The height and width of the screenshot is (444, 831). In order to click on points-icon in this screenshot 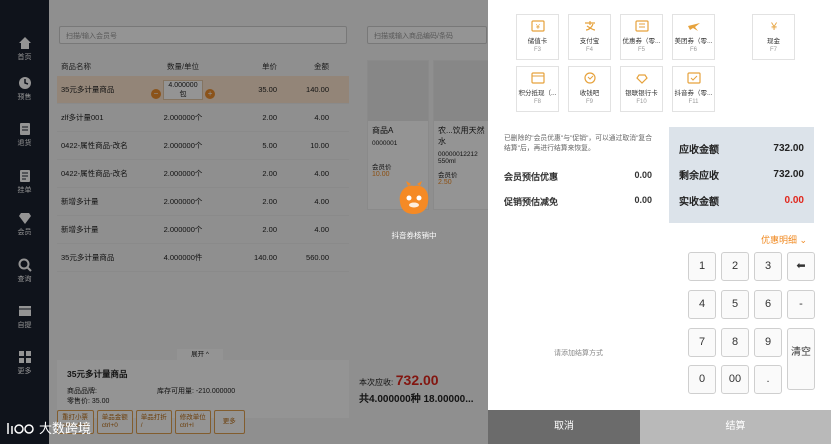, I will do `click(537, 78)`.